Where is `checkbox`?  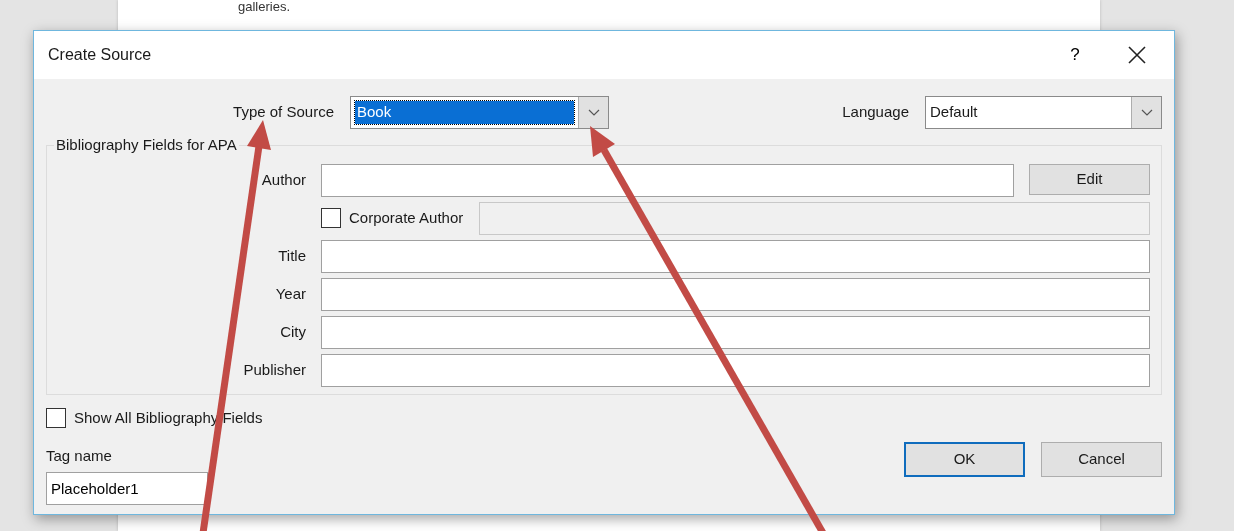 checkbox is located at coordinates (56, 417).